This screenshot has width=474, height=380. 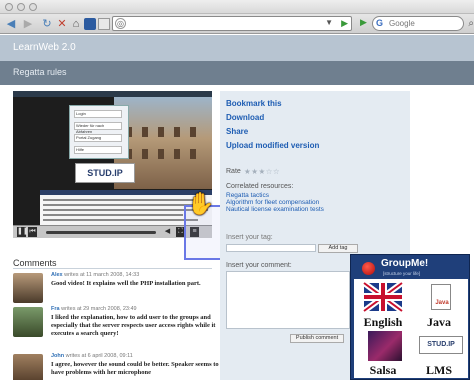 What do you see at coordinates (249, 237) in the screenshot?
I see `tag-label: Insert your tag:` at bounding box center [249, 237].